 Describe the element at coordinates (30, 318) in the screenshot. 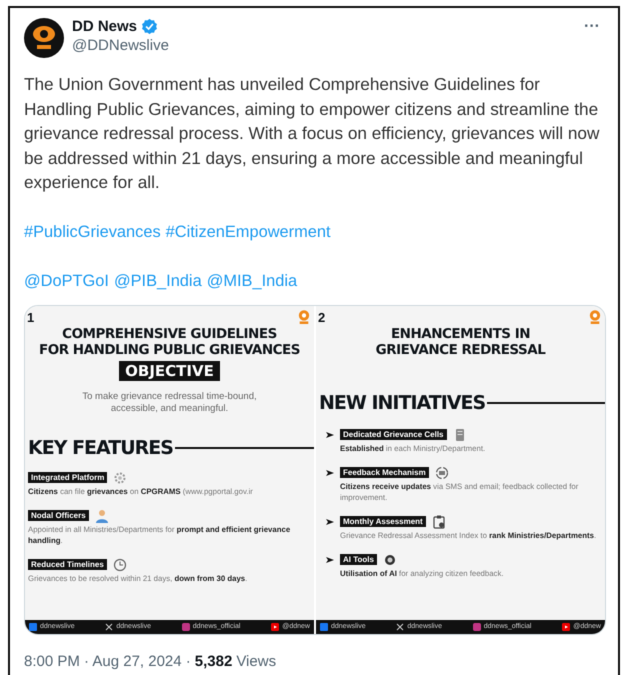

I see `slide-number: 1` at that location.